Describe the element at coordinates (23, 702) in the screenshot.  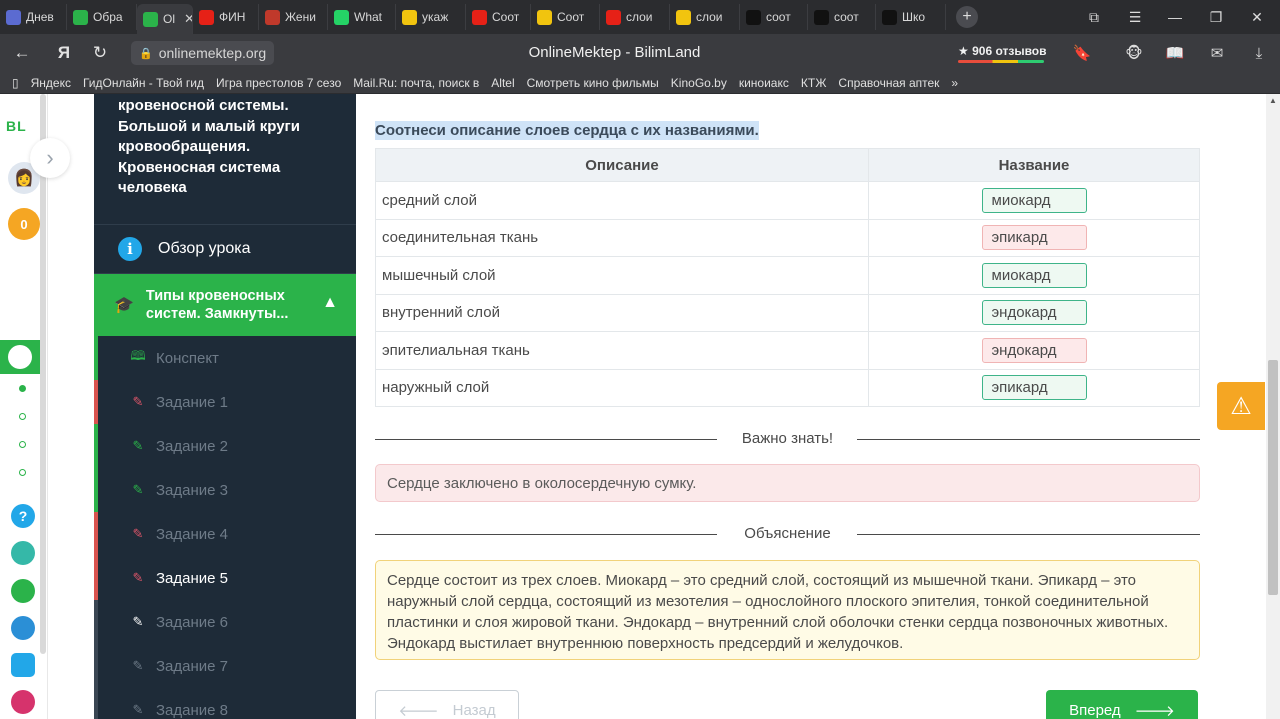
I see `twig-app-icon` at that location.